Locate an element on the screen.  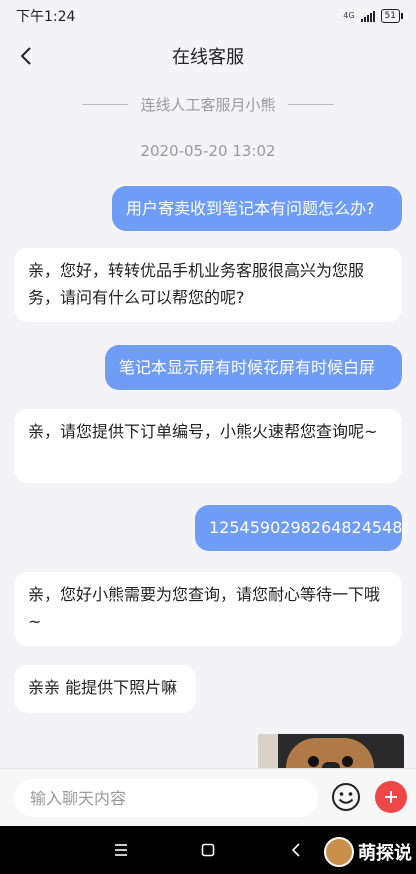
message-bubble-outgoing: 1254590298264824548 is located at coordinates (298, 528).